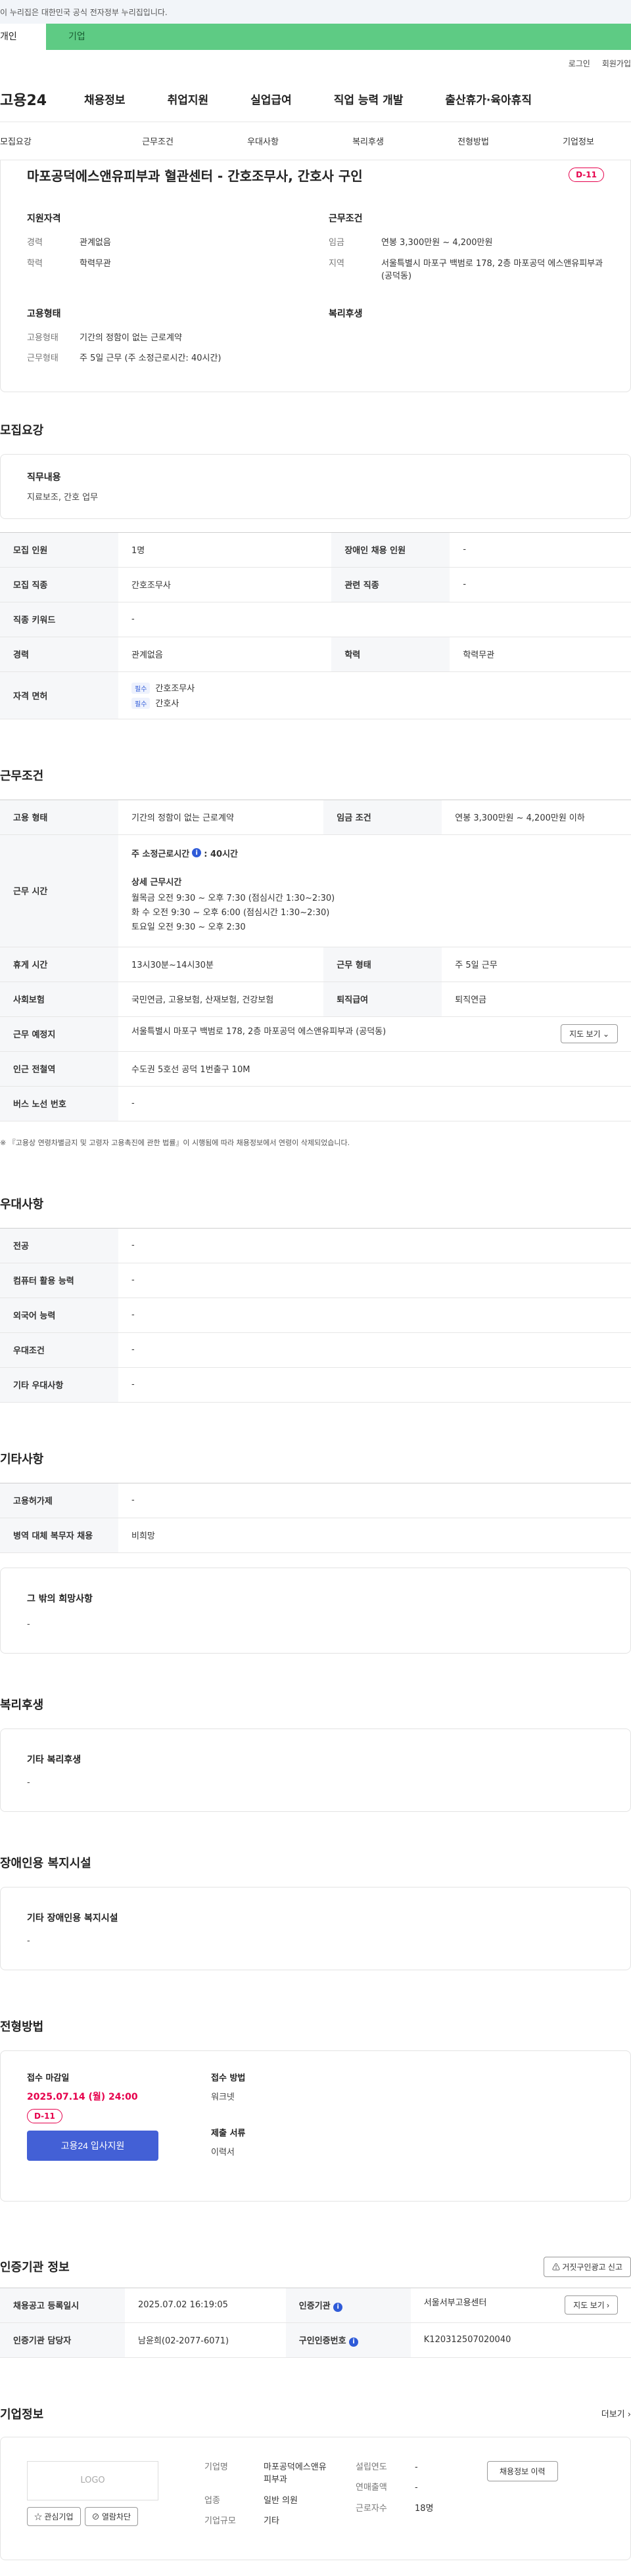  Describe the element at coordinates (381, 687) in the screenshot. I see `license-item: 필수 간호조무사` at that location.